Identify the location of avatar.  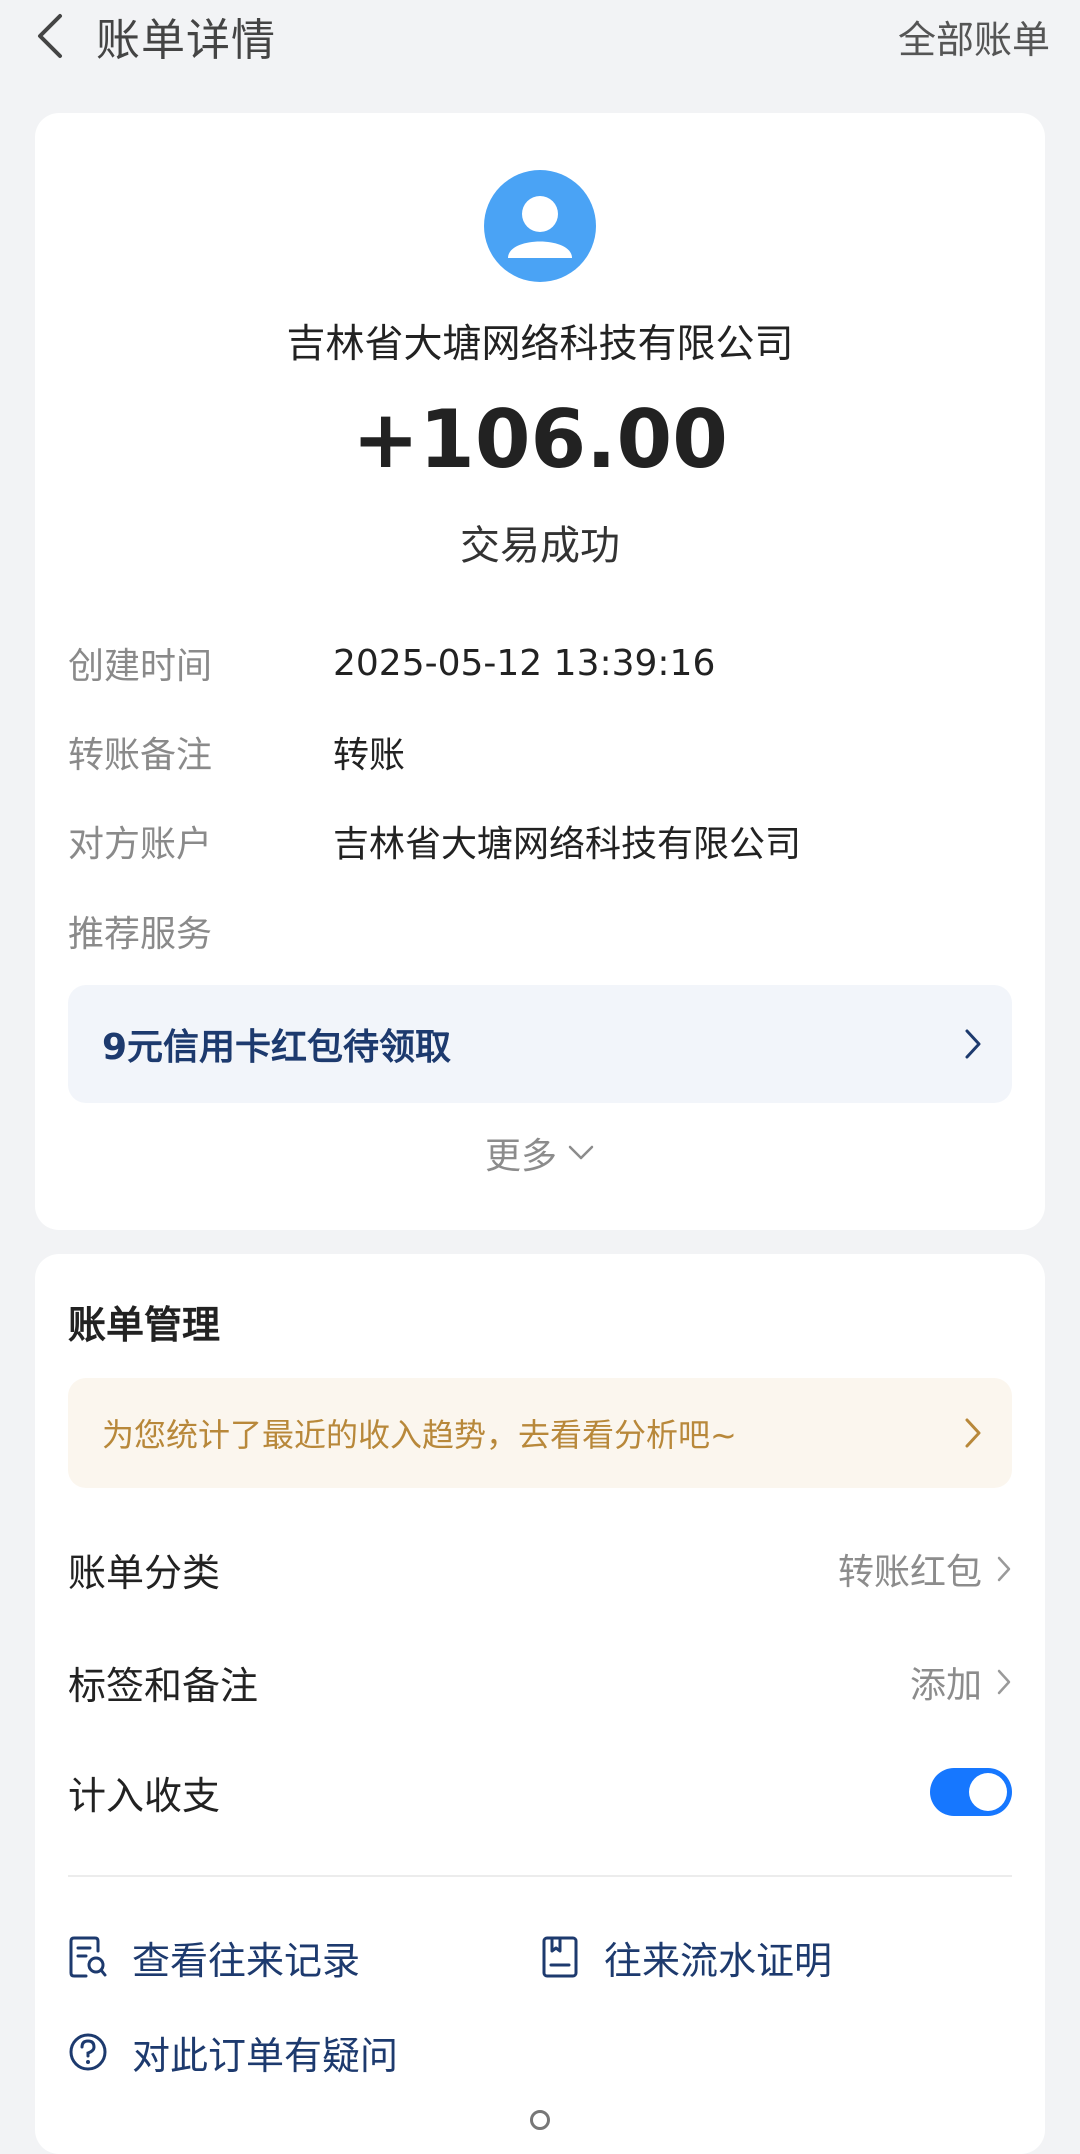
(540, 226).